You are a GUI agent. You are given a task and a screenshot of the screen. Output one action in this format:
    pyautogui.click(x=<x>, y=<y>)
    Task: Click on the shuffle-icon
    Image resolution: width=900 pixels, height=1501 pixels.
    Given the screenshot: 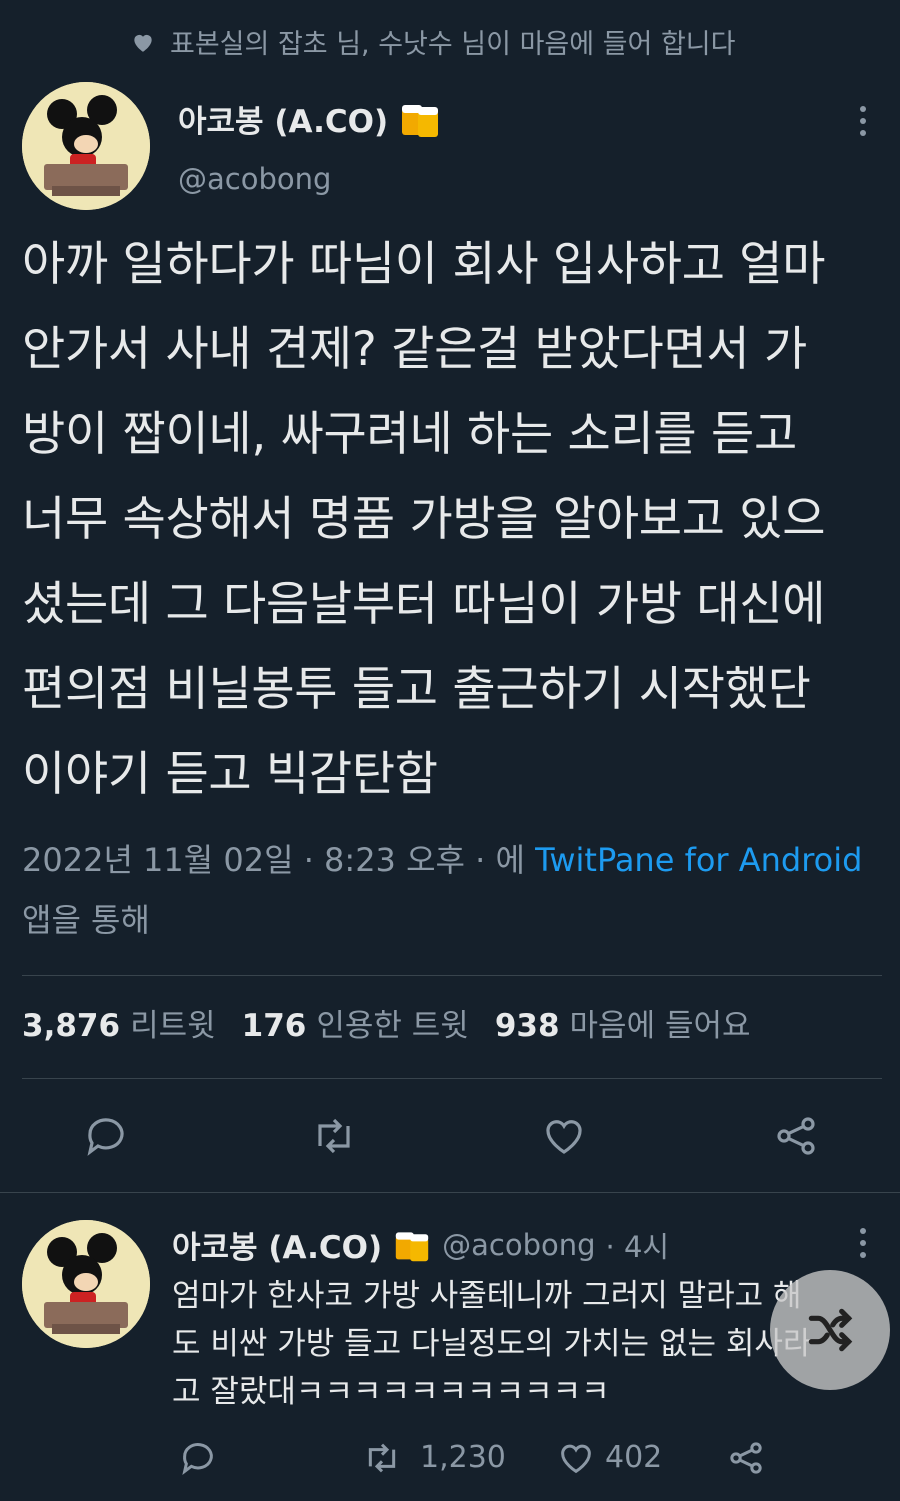 What is the action you would take?
    pyautogui.click(x=830, y=1330)
    